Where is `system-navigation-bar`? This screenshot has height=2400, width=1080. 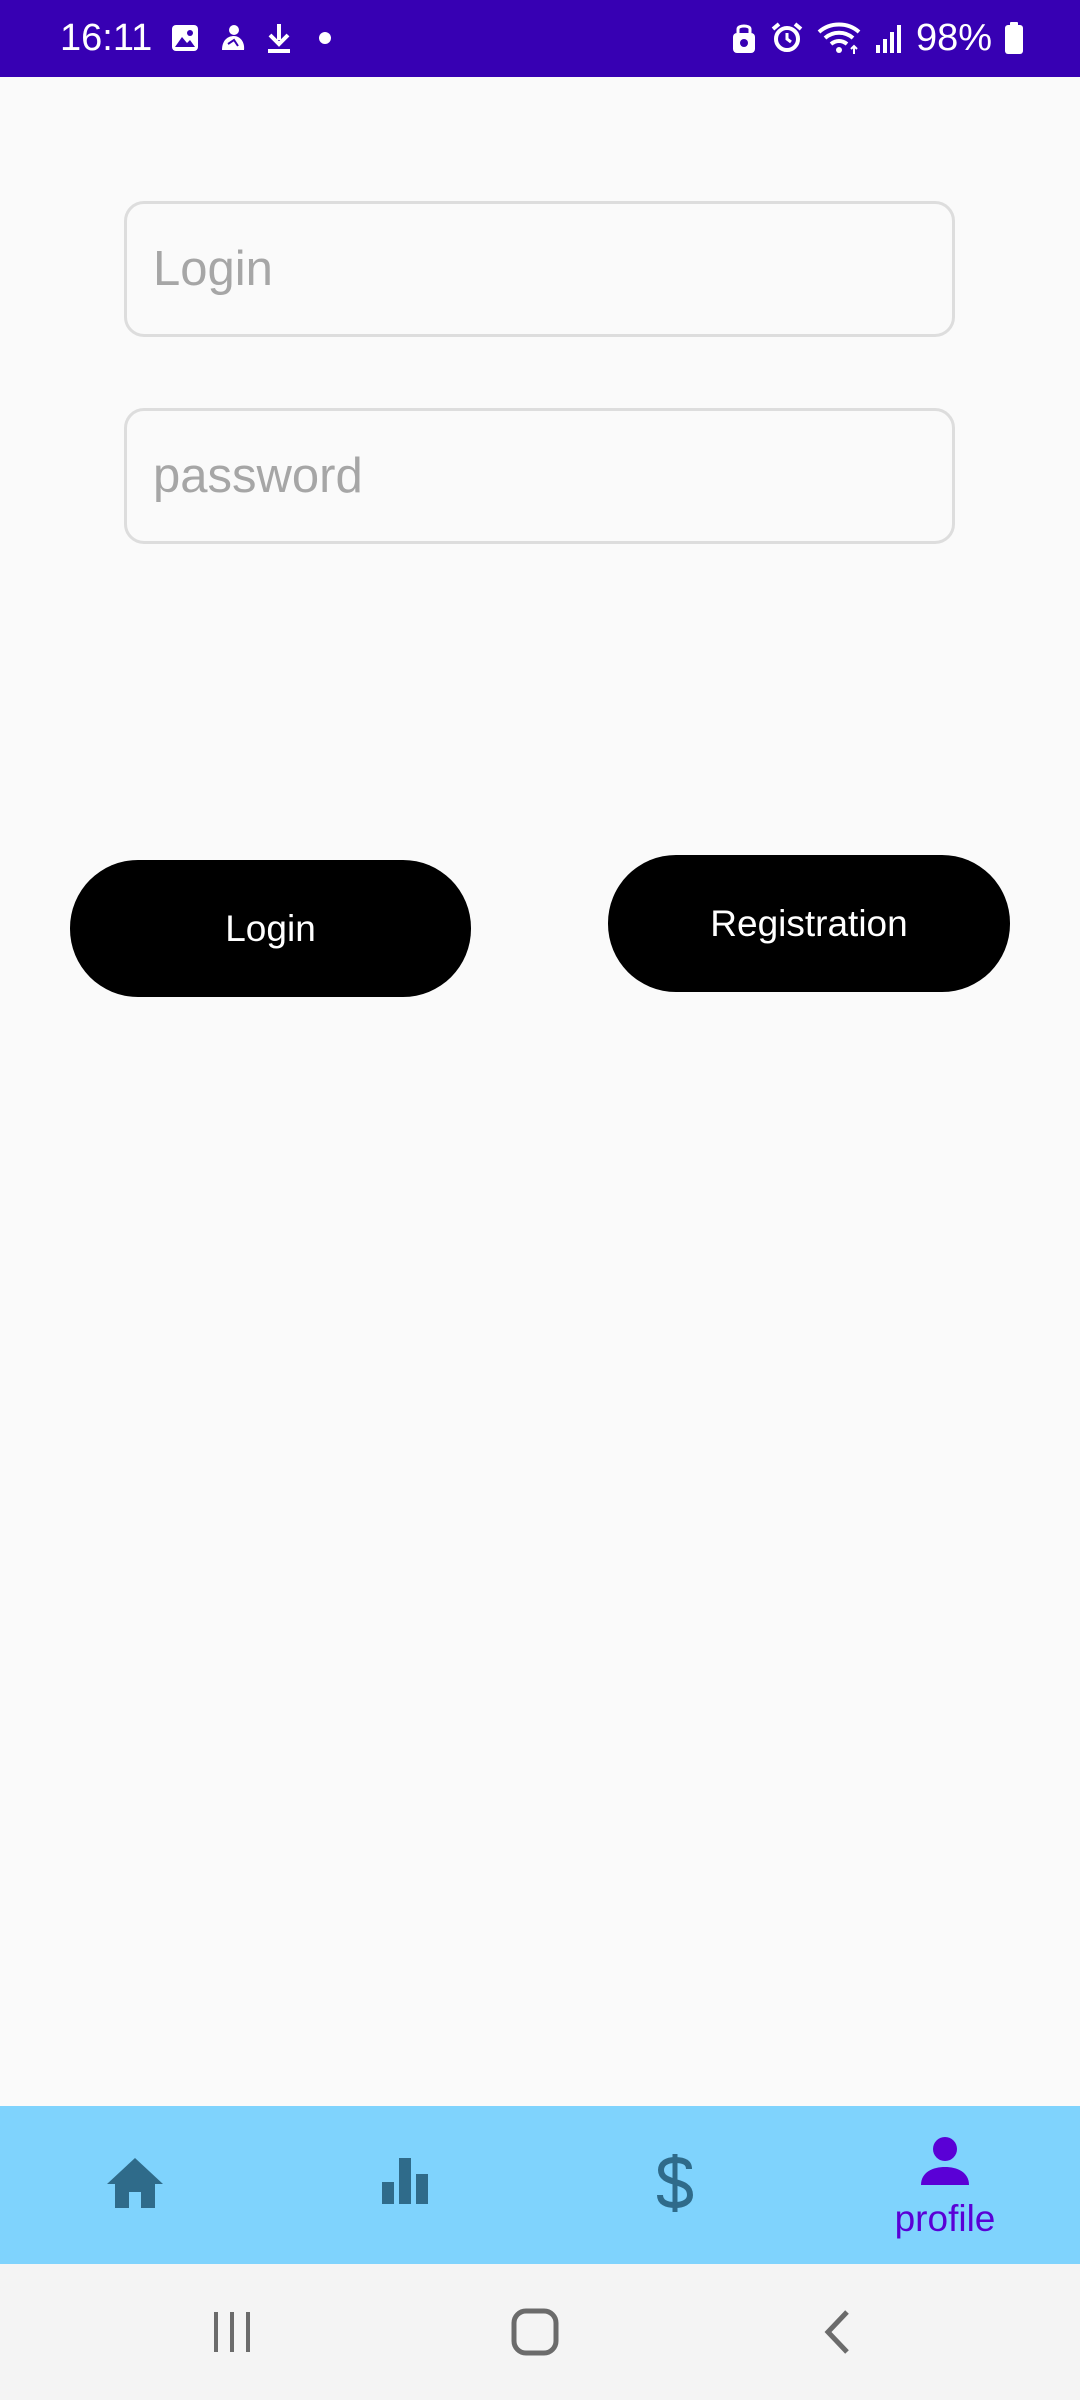 system-navigation-bar is located at coordinates (540, 2332).